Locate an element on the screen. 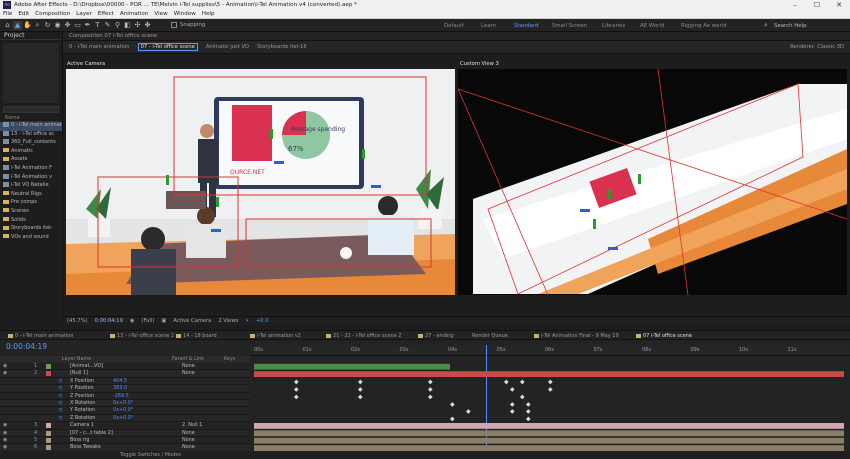 This screenshot has width=850, height=459. snapping-checkbox is located at coordinates (174, 25).